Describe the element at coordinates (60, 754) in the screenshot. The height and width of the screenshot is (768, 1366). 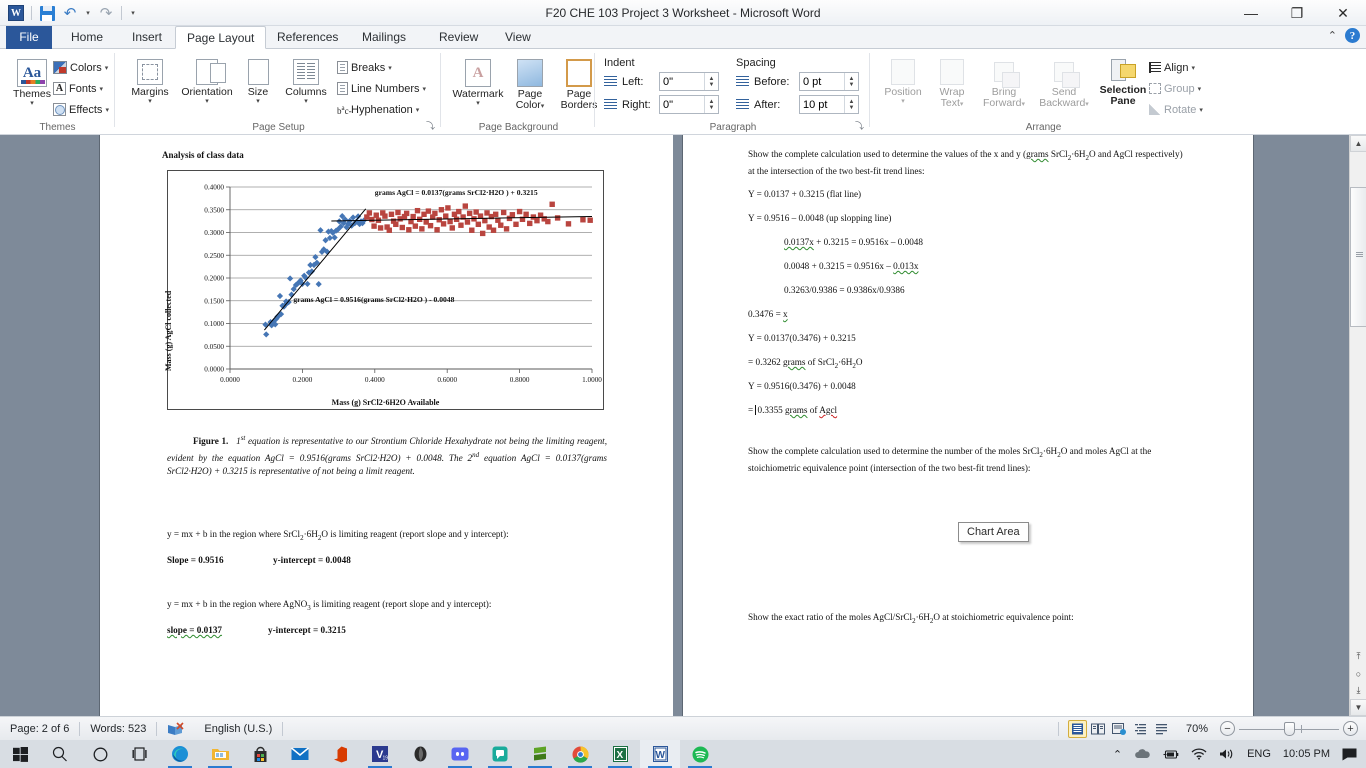
I see `search-button` at that location.